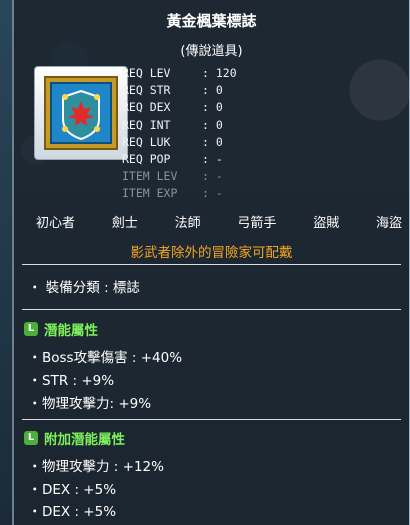 The width and height of the screenshot is (410, 525). Describe the element at coordinates (96, 467) in the screenshot. I see `additional-potential-line: ・物理攻擊力 : +12%` at that location.